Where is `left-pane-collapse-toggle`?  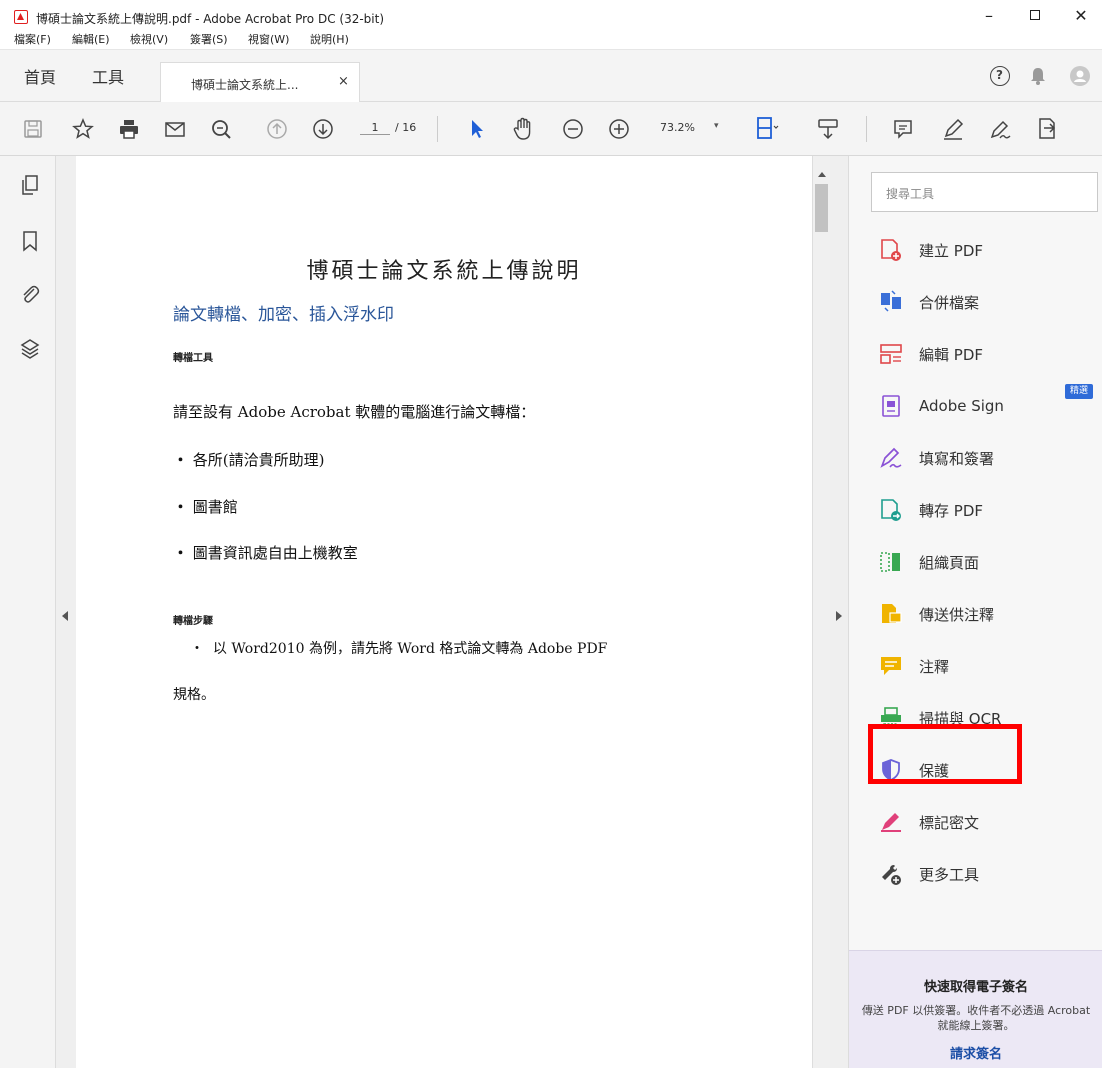 left-pane-collapse-toggle is located at coordinates (66, 612).